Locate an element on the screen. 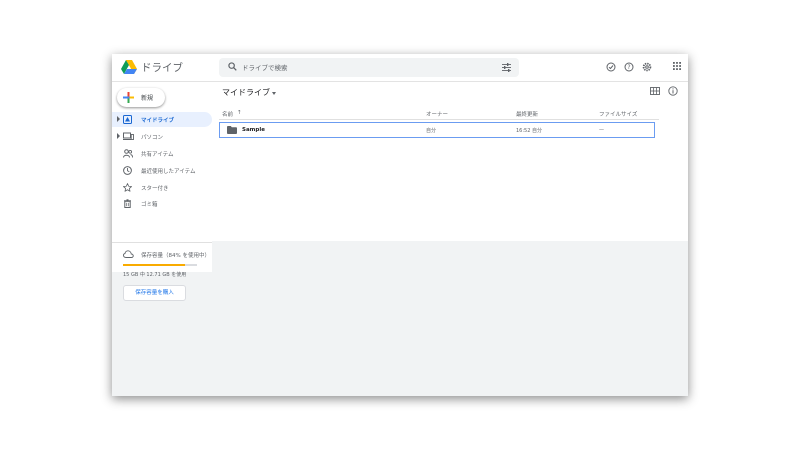 Image resolution: width=800 pixels, height=450 pixels. offline-status-icon is located at coordinates (611, 67).